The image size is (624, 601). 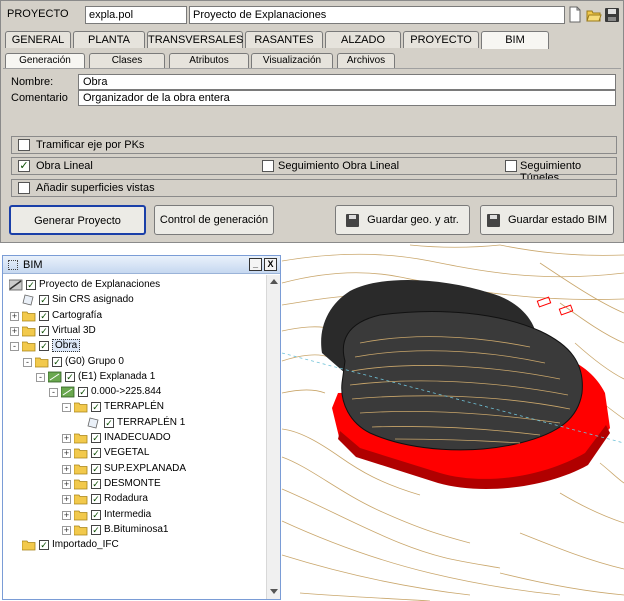 I want to click on tree-scrollbar, so click(x=273, y=437).